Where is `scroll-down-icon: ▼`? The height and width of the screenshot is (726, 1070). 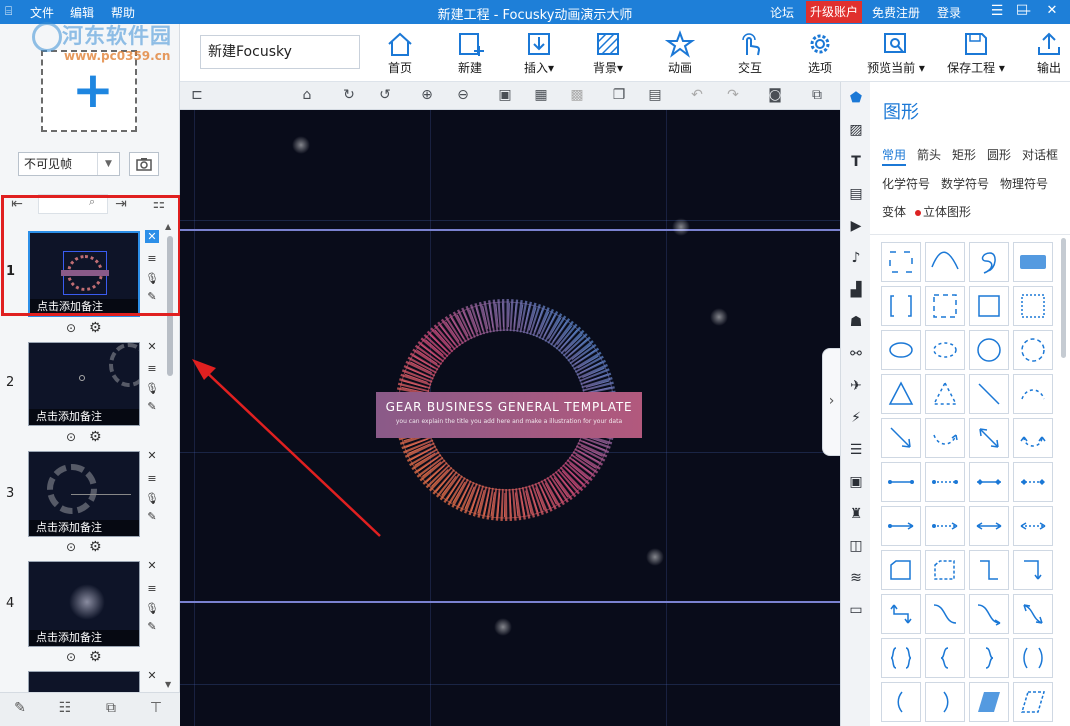 scroll-down-icon: ▼ is located at coordinates (168, 684).